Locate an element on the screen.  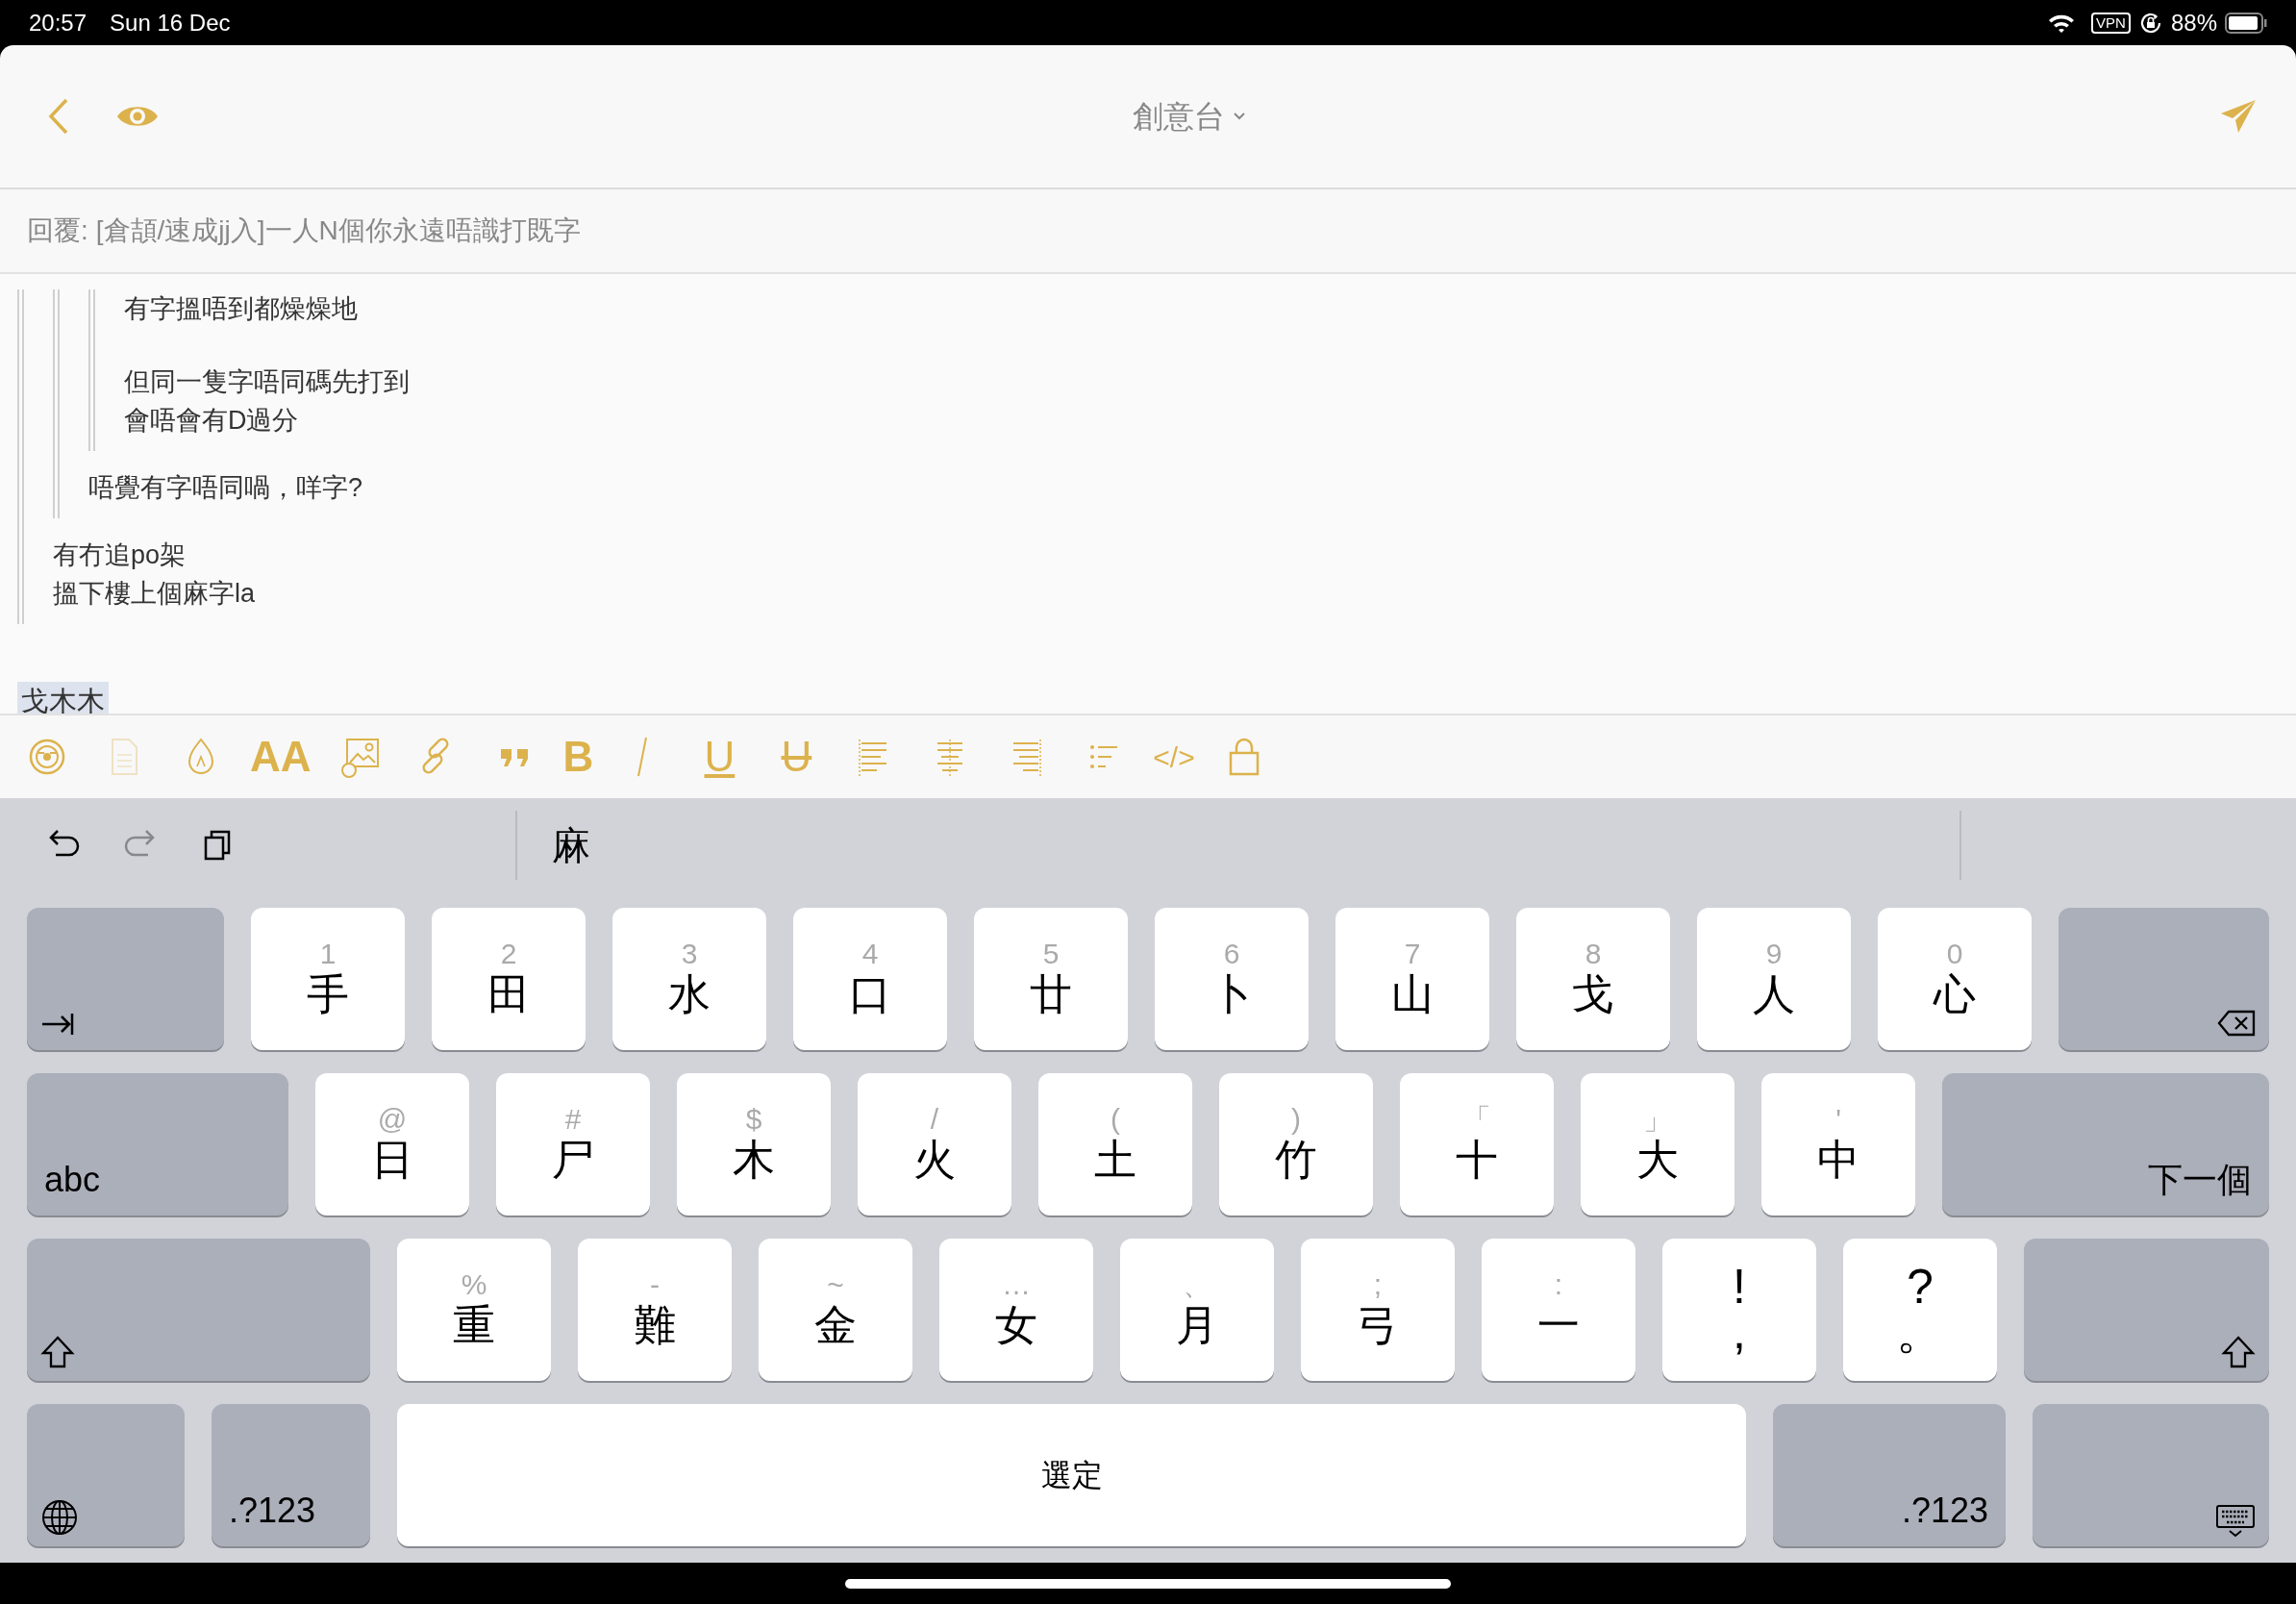
key: ! , is located at coordinates (1739, 1310).